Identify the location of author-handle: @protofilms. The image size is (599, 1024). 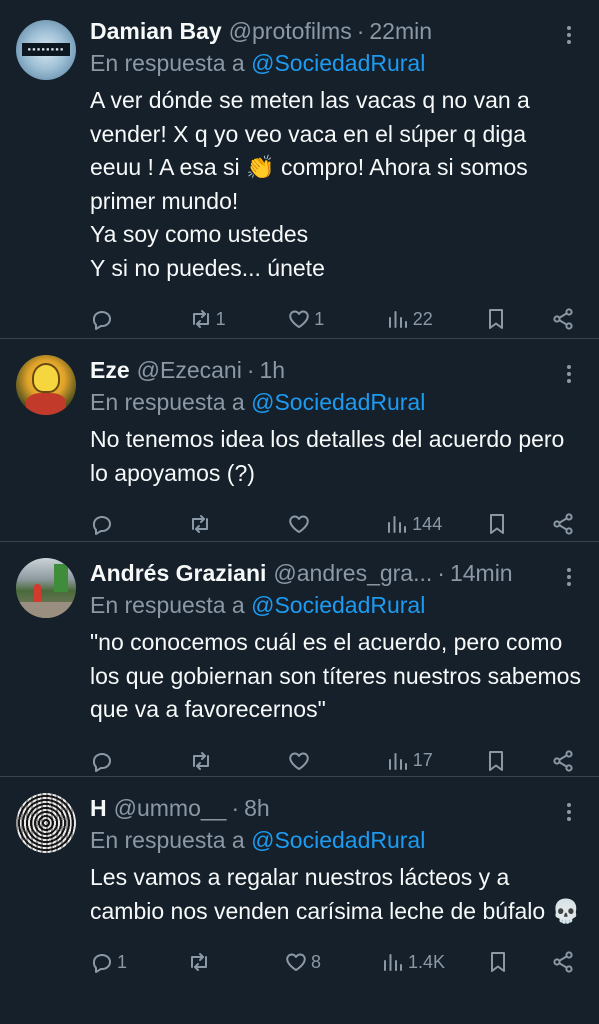
(290, 31).